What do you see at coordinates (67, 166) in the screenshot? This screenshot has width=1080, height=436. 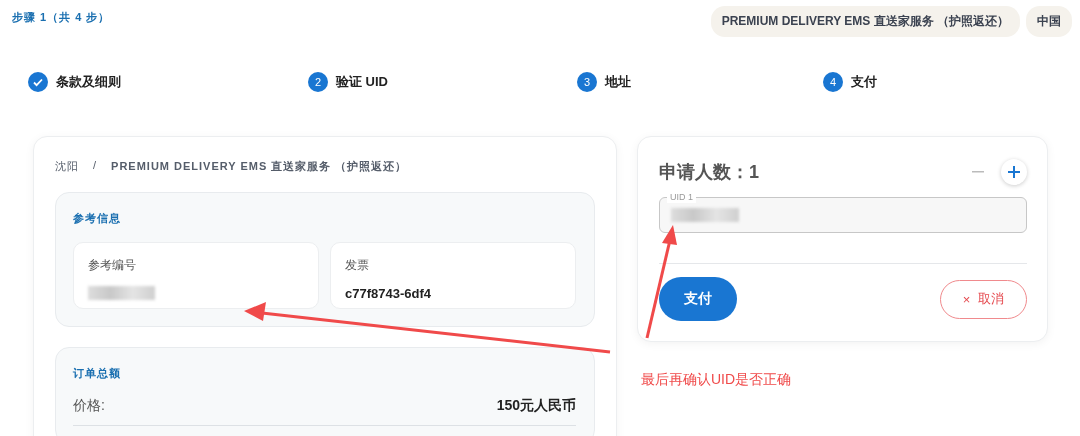 I see `breadcrumb-item: 沈阳` at bounding box center [67, 166].